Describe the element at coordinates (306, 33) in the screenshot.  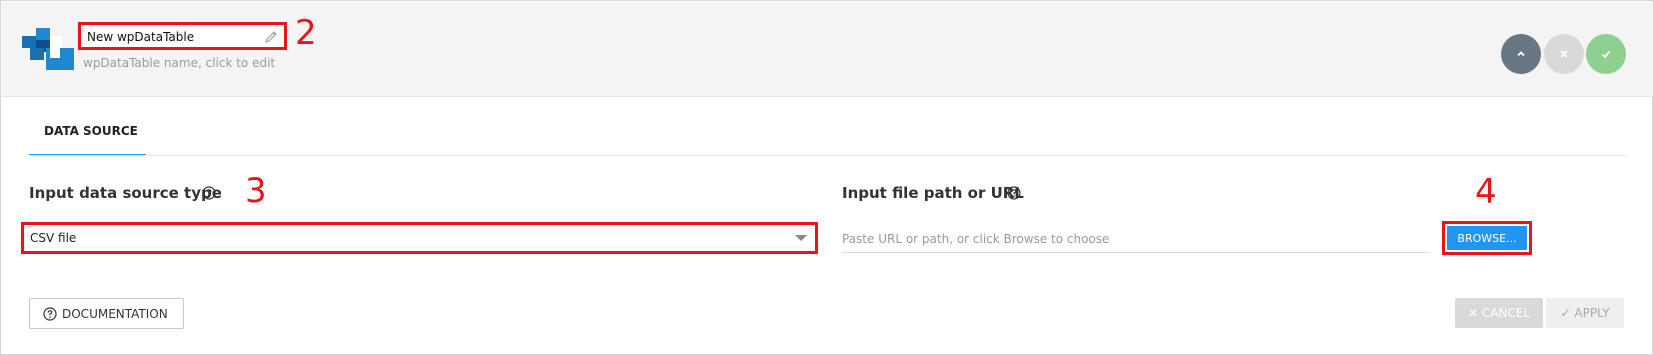
I see `annotation-number: 2` at that location.